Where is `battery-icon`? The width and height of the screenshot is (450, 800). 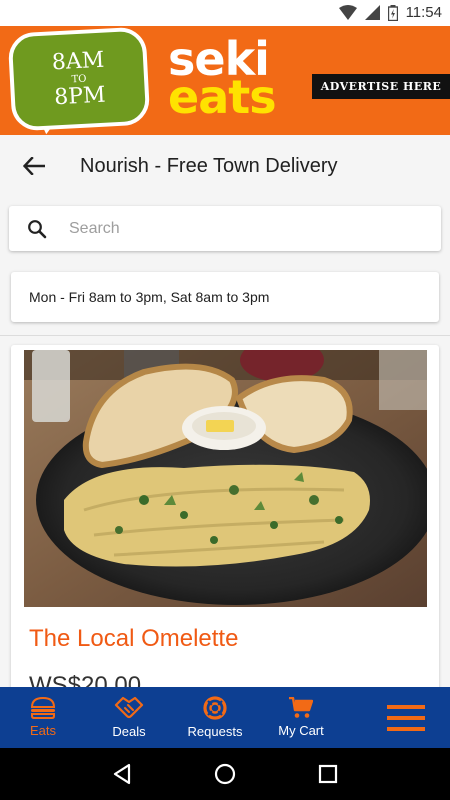 battery-icon is located at coordinates (392, 12).